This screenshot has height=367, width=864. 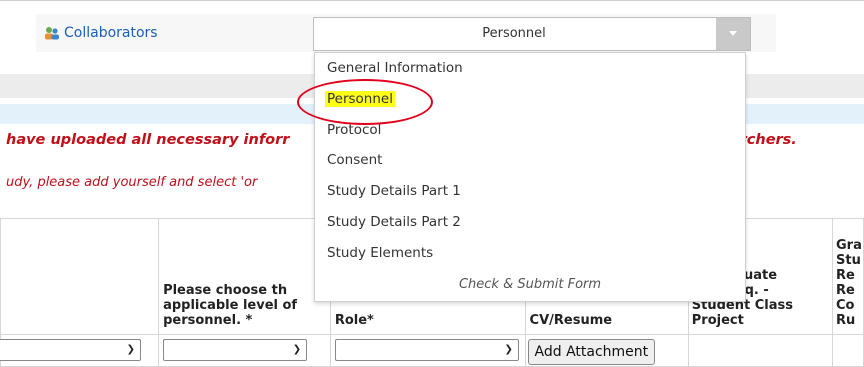 I want to click on add-yourself-note: udy, please add yourself and select 'or, so click(x=132, y=182).